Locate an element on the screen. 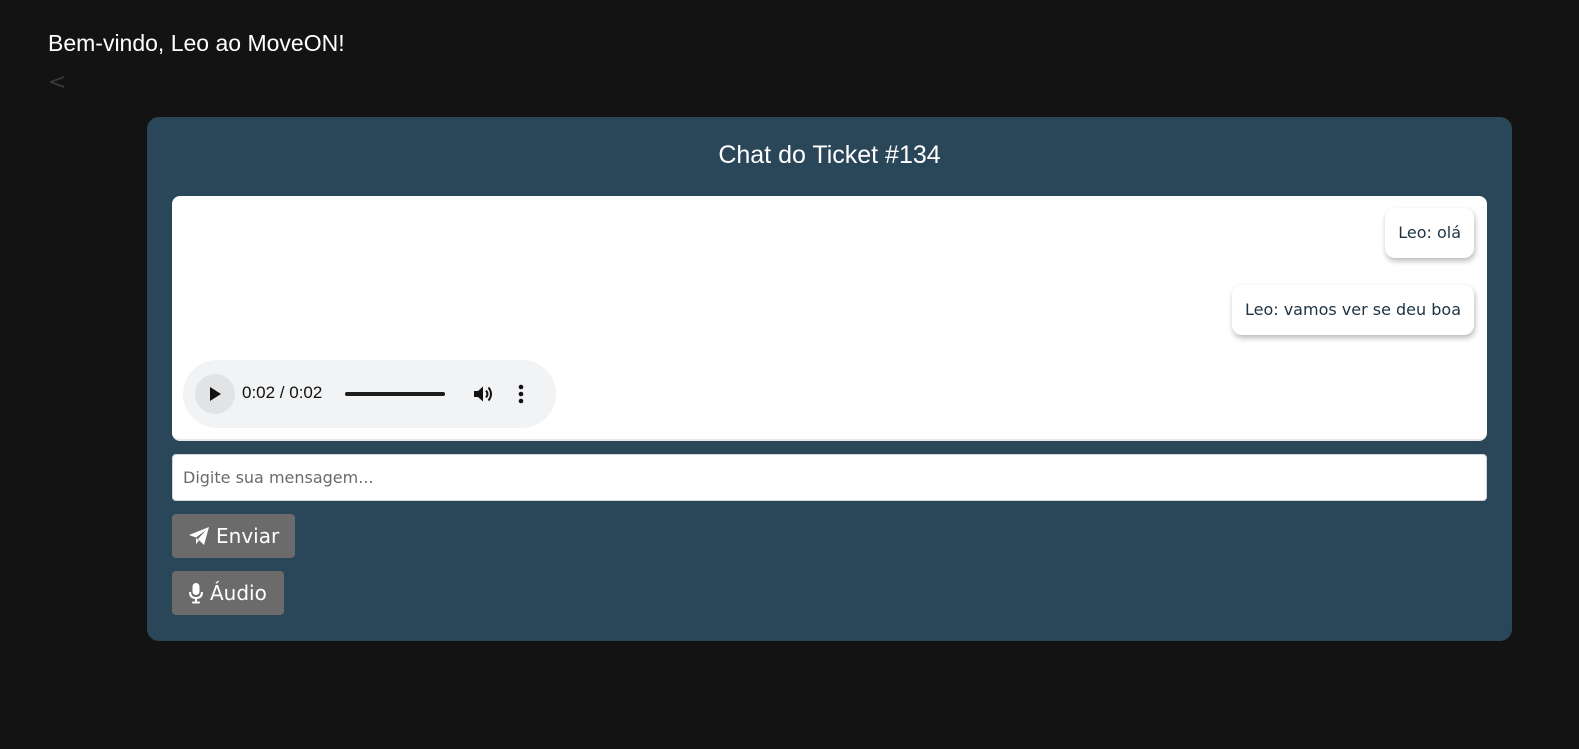 The height and width of the screenshot is (749, 1579). send-button: Enviar is located at coordinates (233, 536).